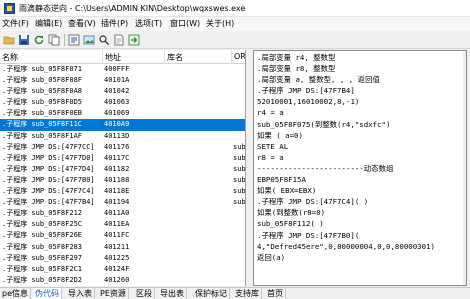  Describe the element at coordinates (117, 146) in the screenshot. I see `function-address: 401176` at that location.